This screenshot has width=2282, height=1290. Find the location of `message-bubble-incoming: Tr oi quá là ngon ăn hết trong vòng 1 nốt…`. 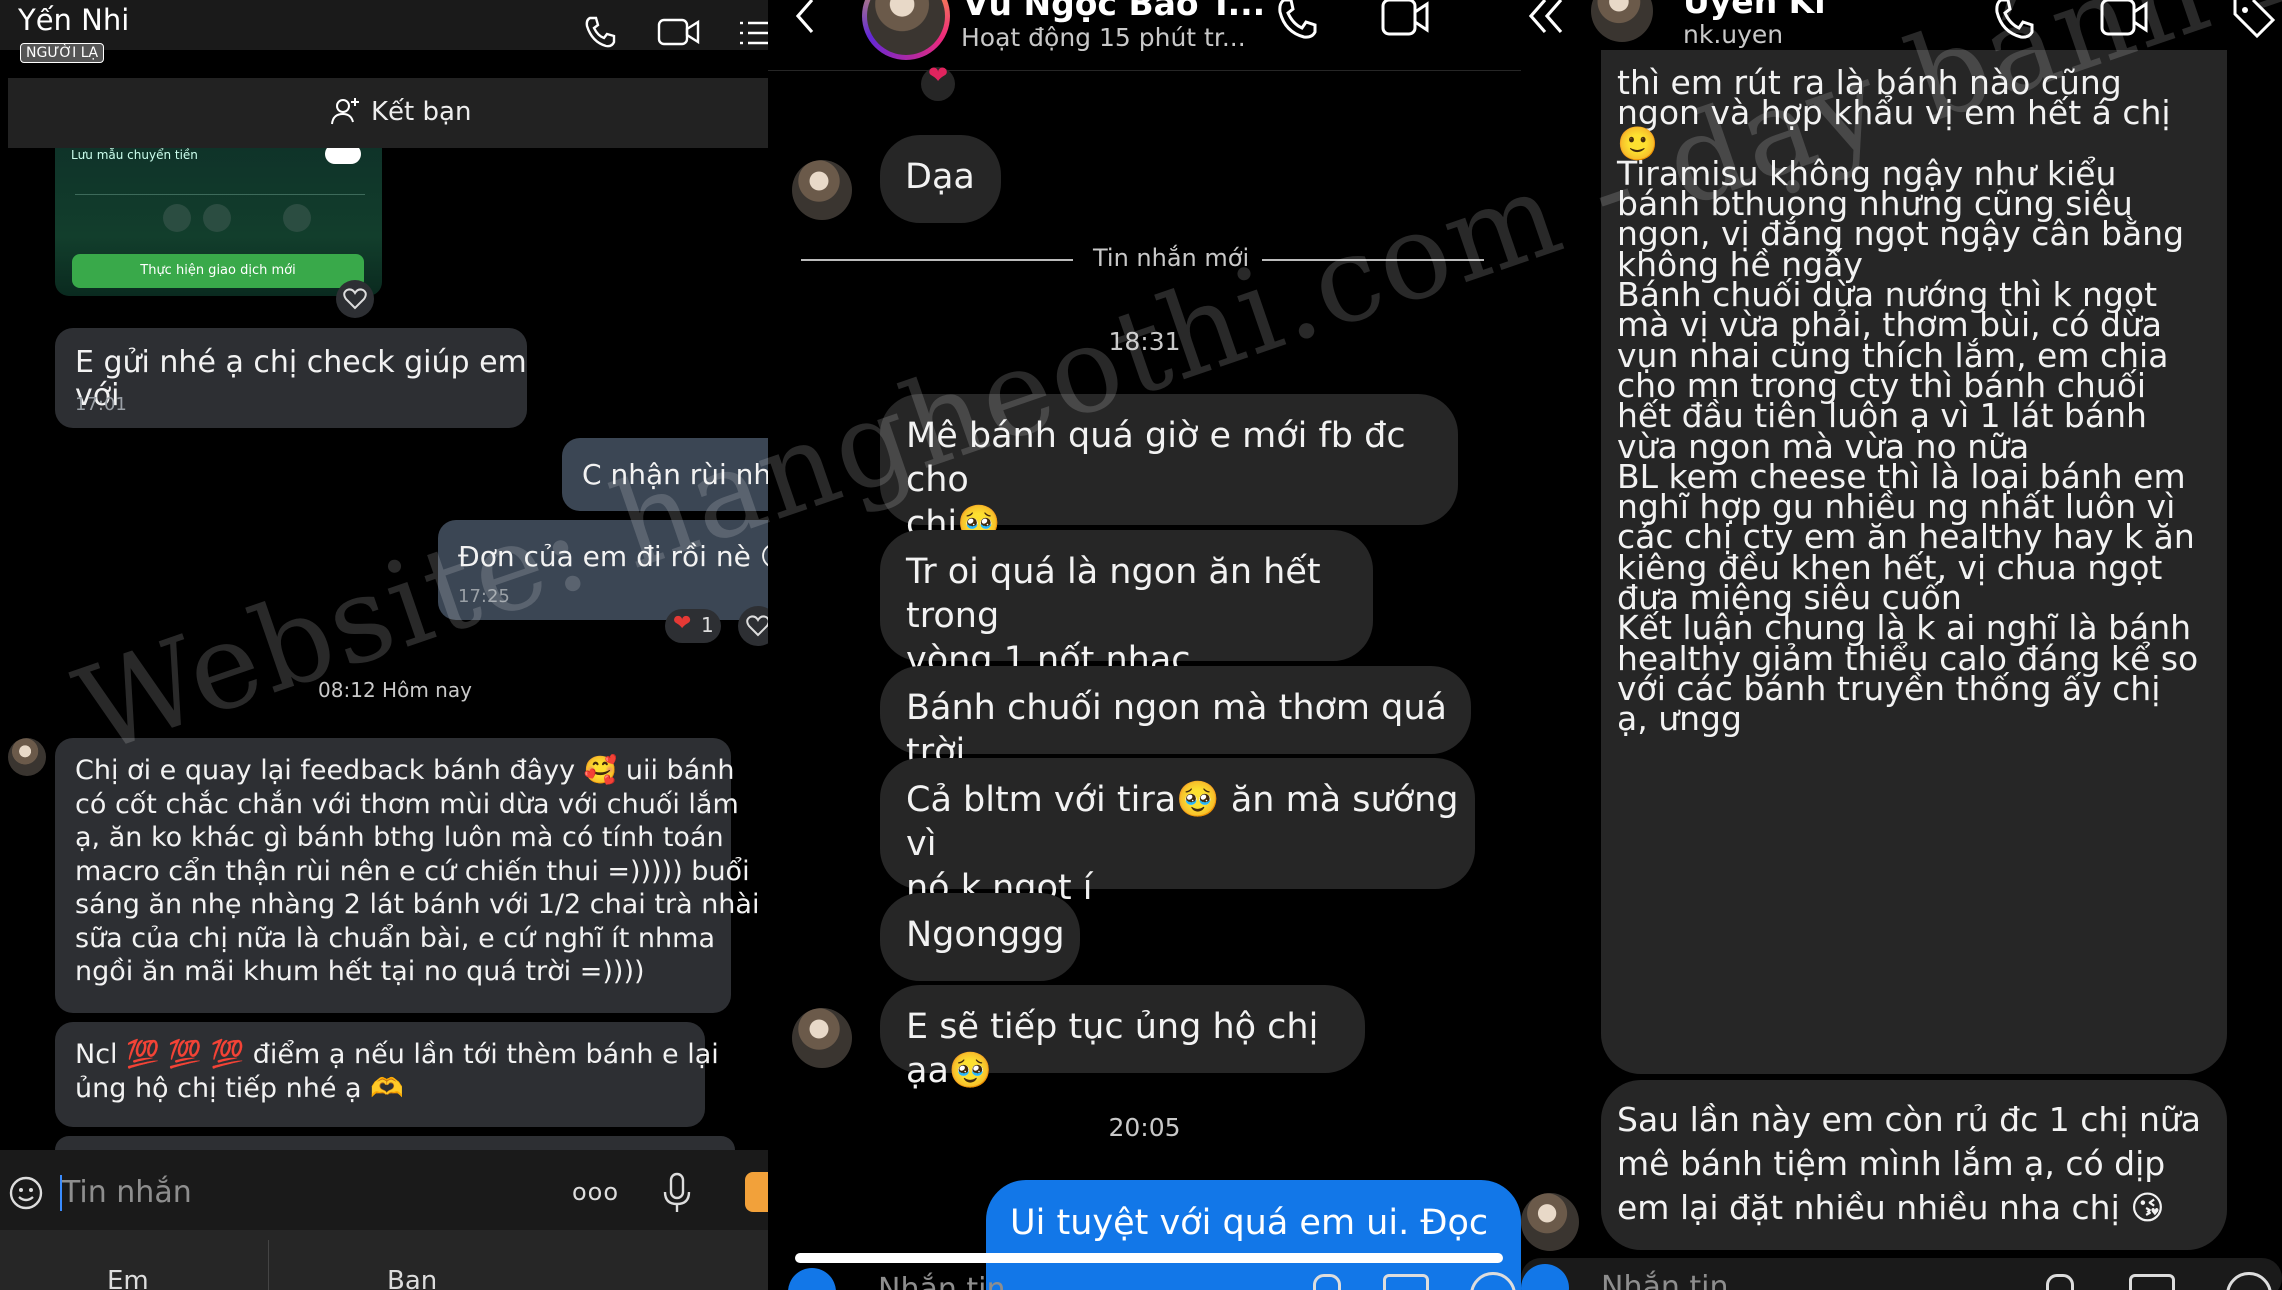

message-bubble-incoming: Tr oi quá là ngon ăn hết trong vòng 1 nốt… is located at coordinates (1126, 605).